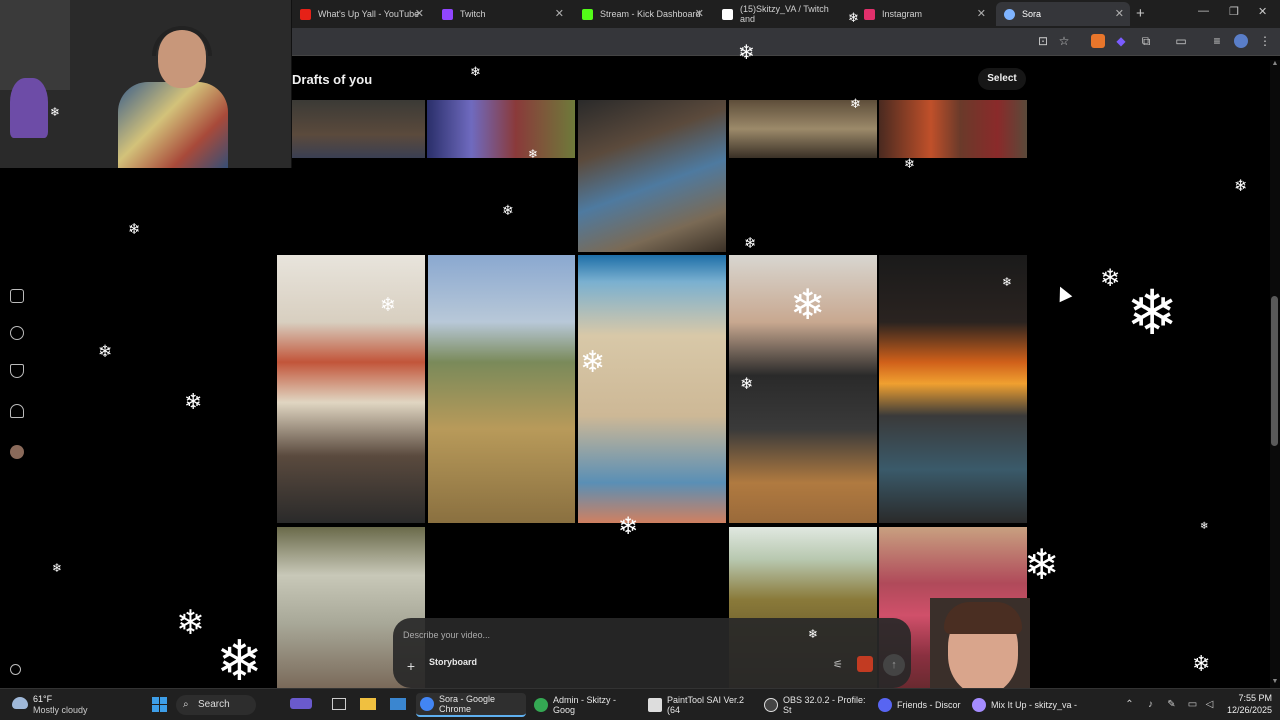 The width and height of the screenshot is (1280, 720). I want to click on describe-video-input, so click(603, 635).